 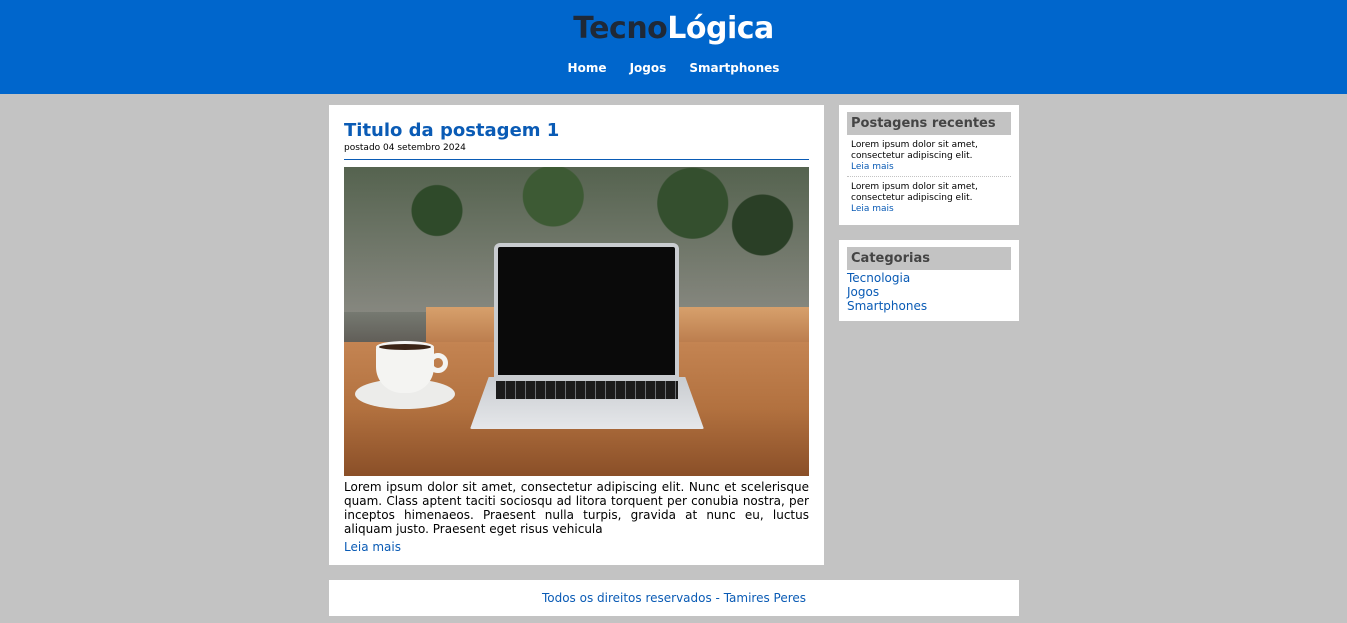 I want to click on categories-widget: Categorias Tecnologia Jogos Smartphones, so click(x=929, y=280).